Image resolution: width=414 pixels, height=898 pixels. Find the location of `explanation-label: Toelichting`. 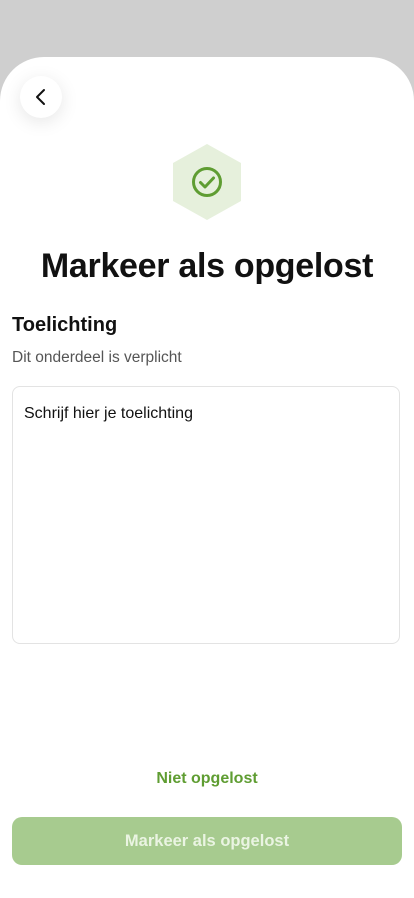

explanation-label: Toelichting is located at coordinates (65, 325).